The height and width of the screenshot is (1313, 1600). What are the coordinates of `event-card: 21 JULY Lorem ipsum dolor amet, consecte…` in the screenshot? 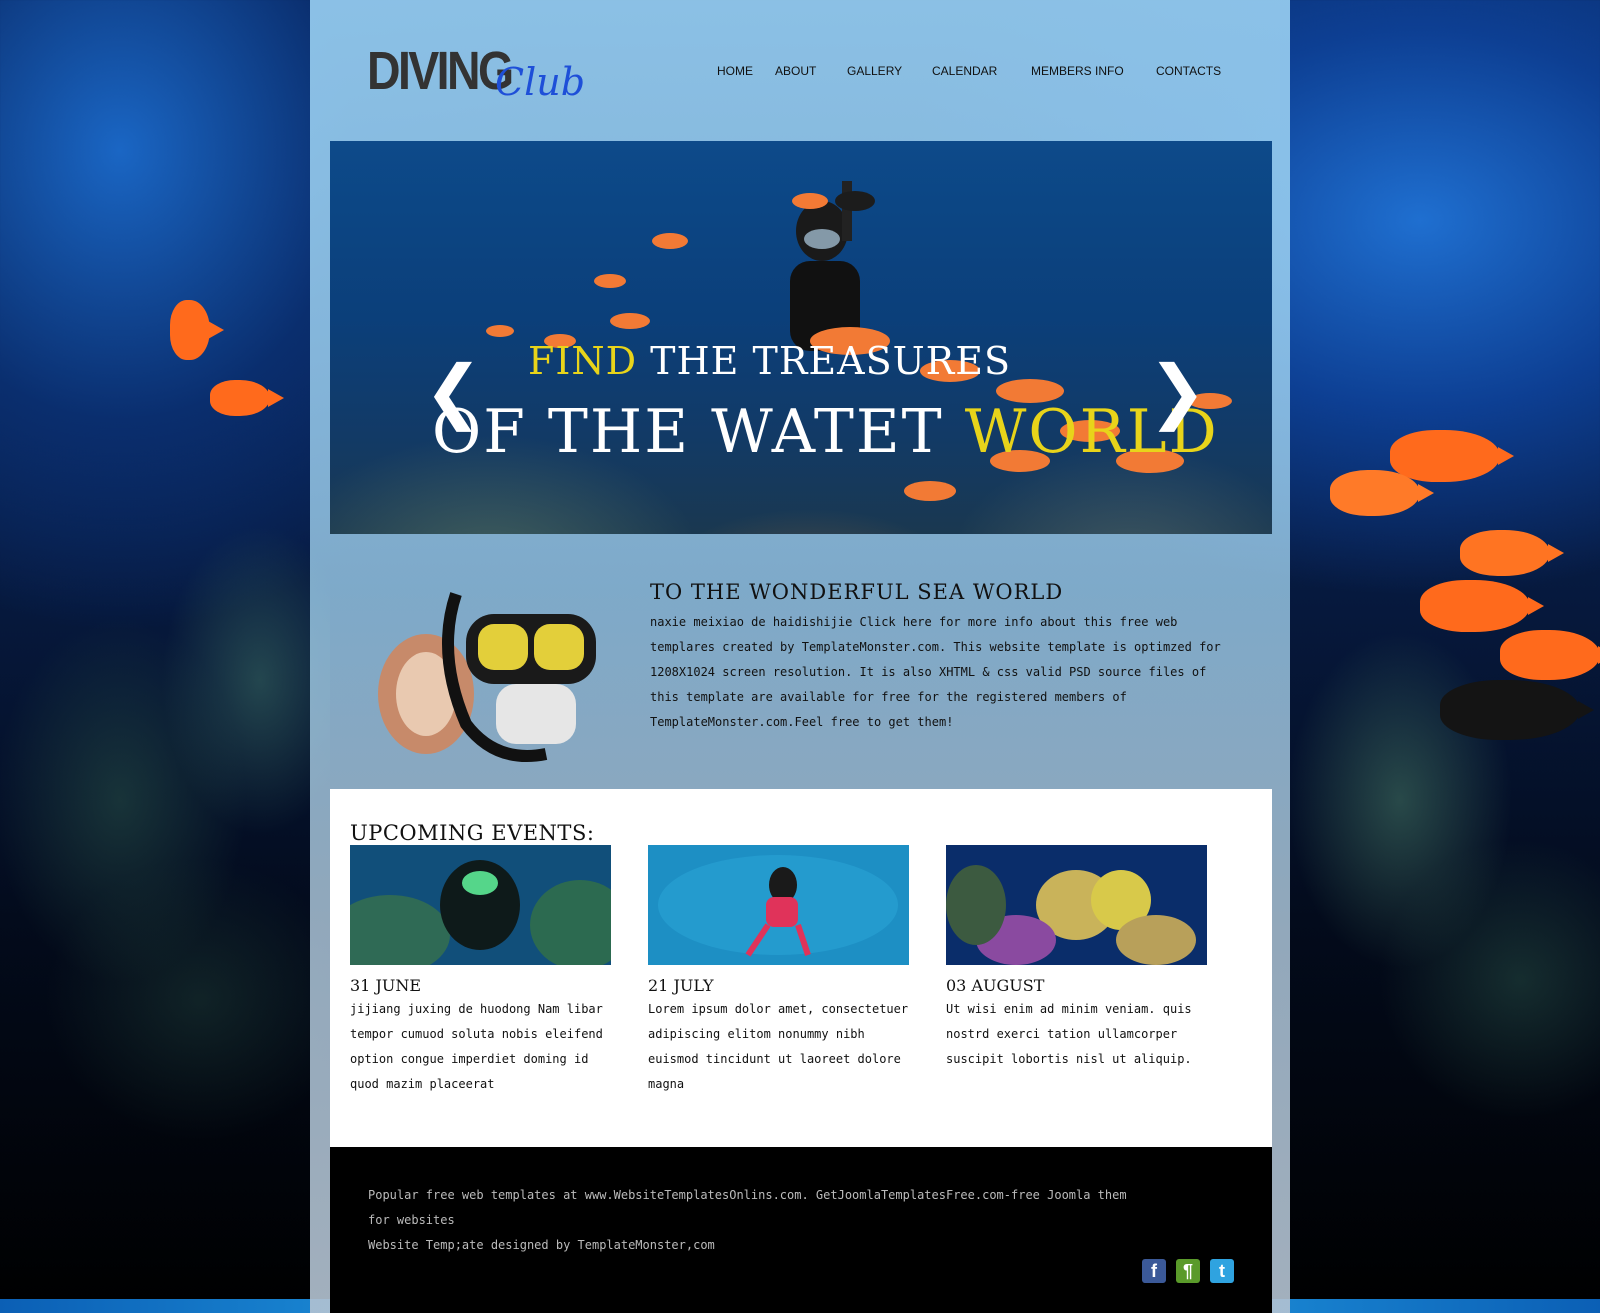 It's located at (778, 971).